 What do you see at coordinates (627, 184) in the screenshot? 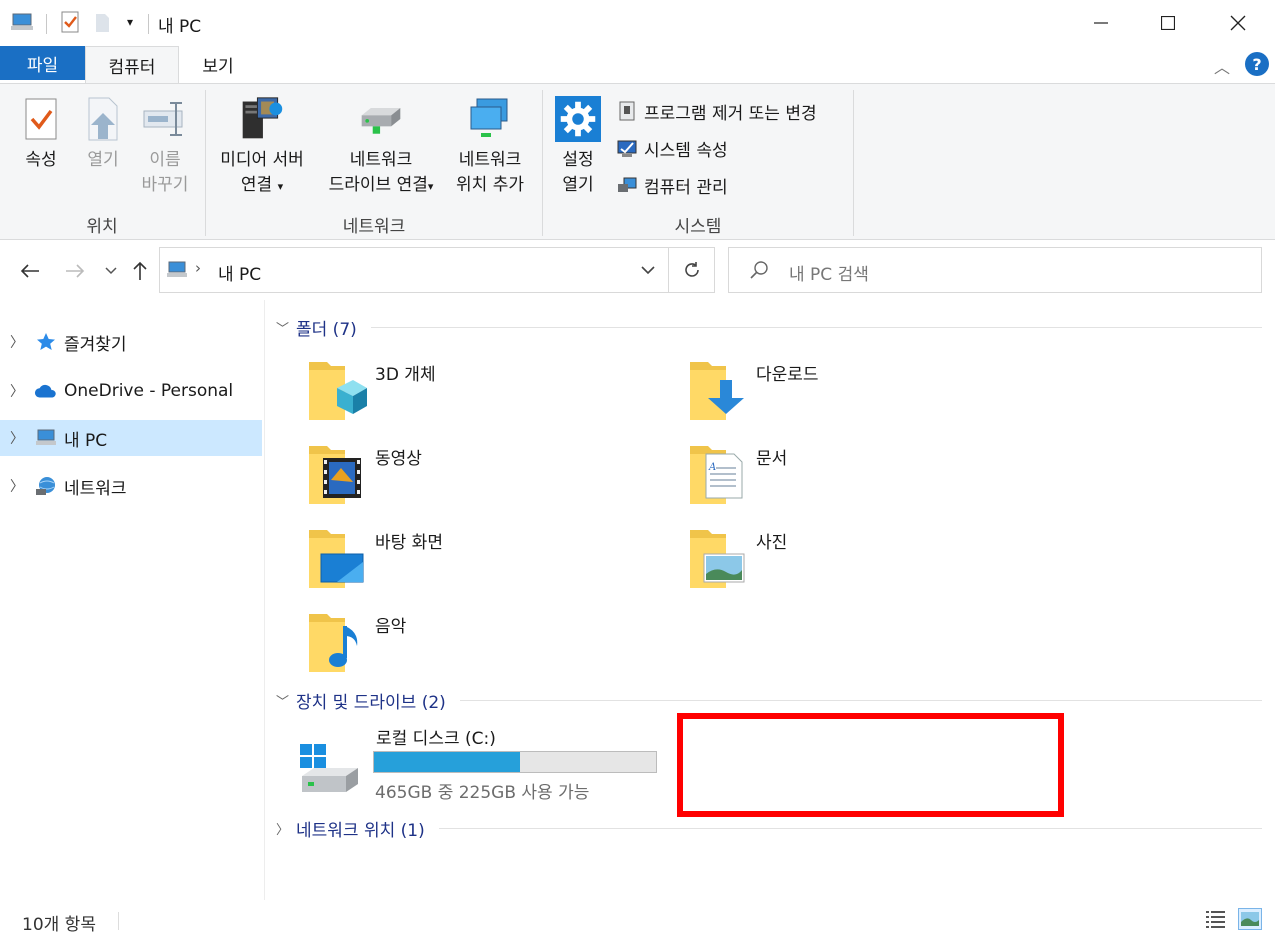
I see `computer-management-icon` at bounding box center [627, 184].